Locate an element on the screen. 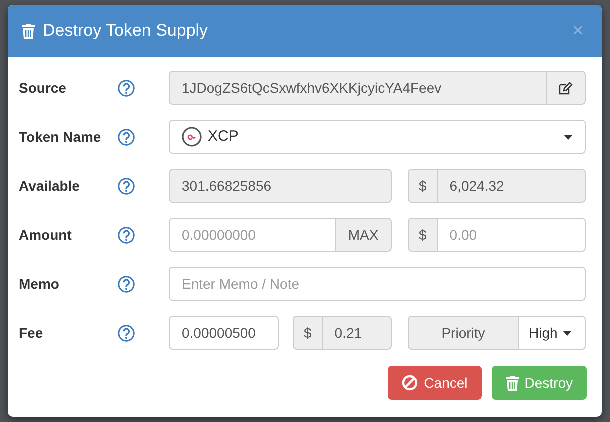 Image resolution: width=610 pixels, height=422 pixels. edit-icon is located at coordinates (566, 88).